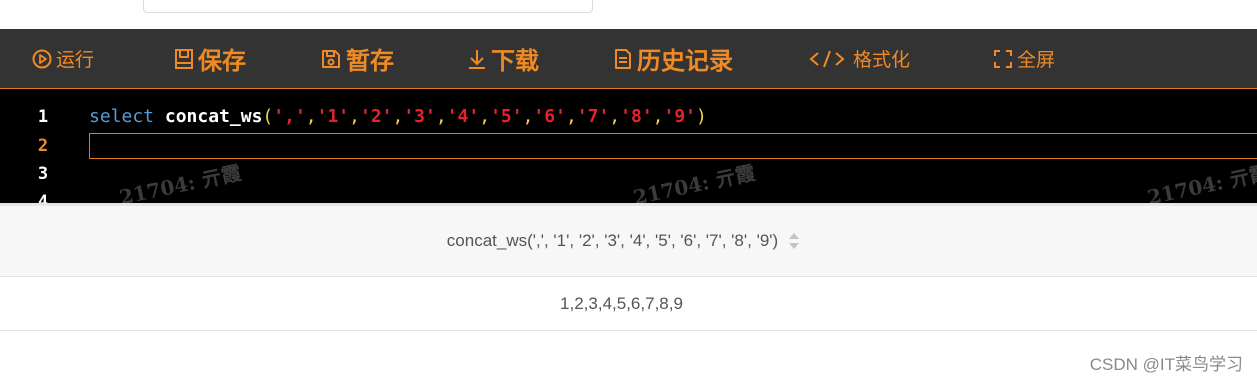 This screenshot has height=380, width=1257. I want to click on sql-string: '9', so click(680, 116).